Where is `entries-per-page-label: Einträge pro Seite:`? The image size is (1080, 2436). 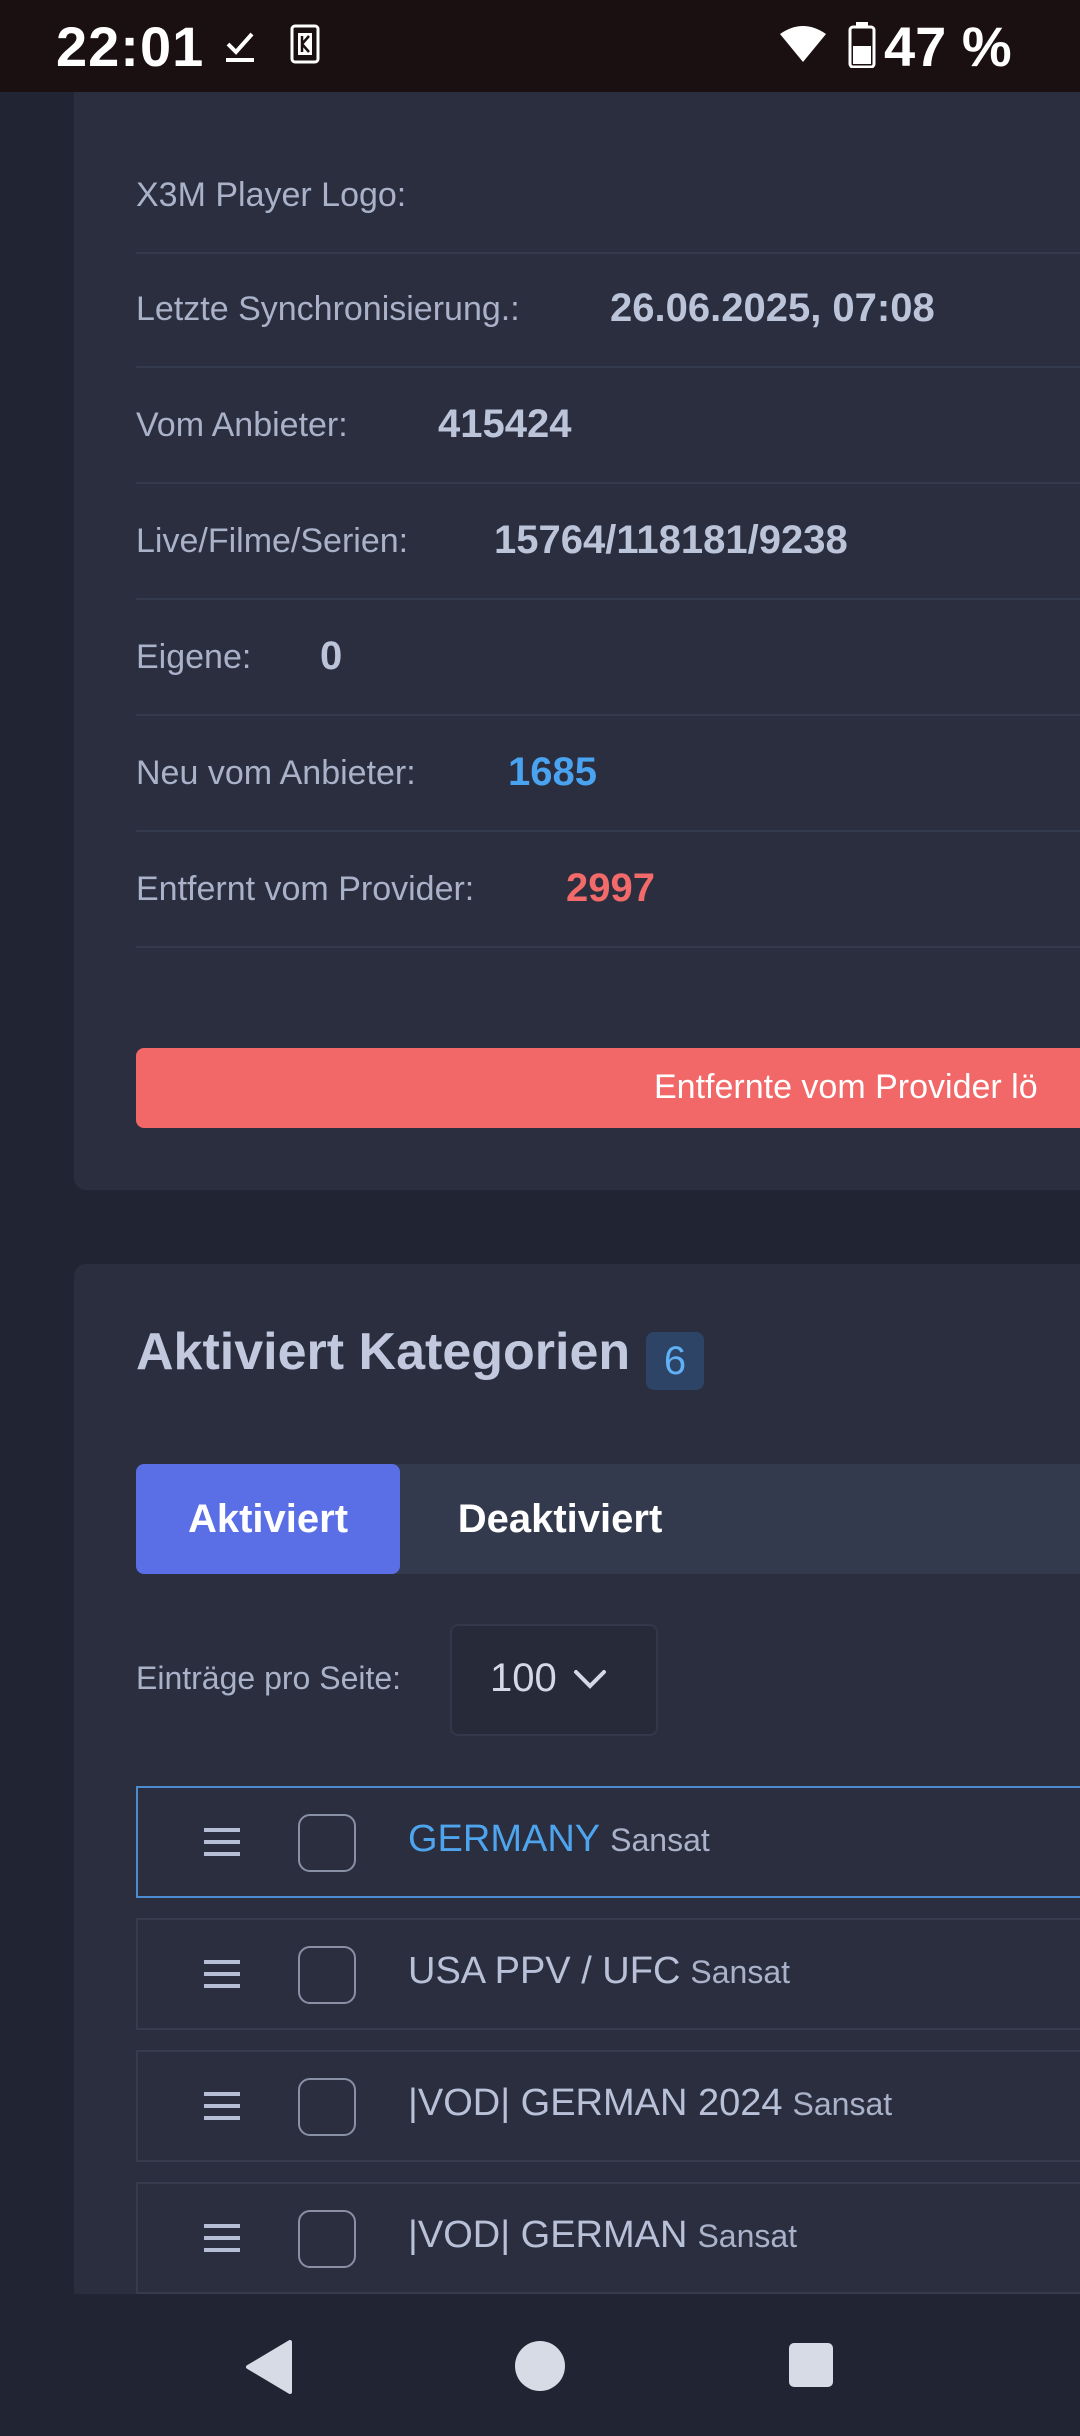 entries-per-page-label: Einträge pro Seite: is located at coordinates (269, 1678).